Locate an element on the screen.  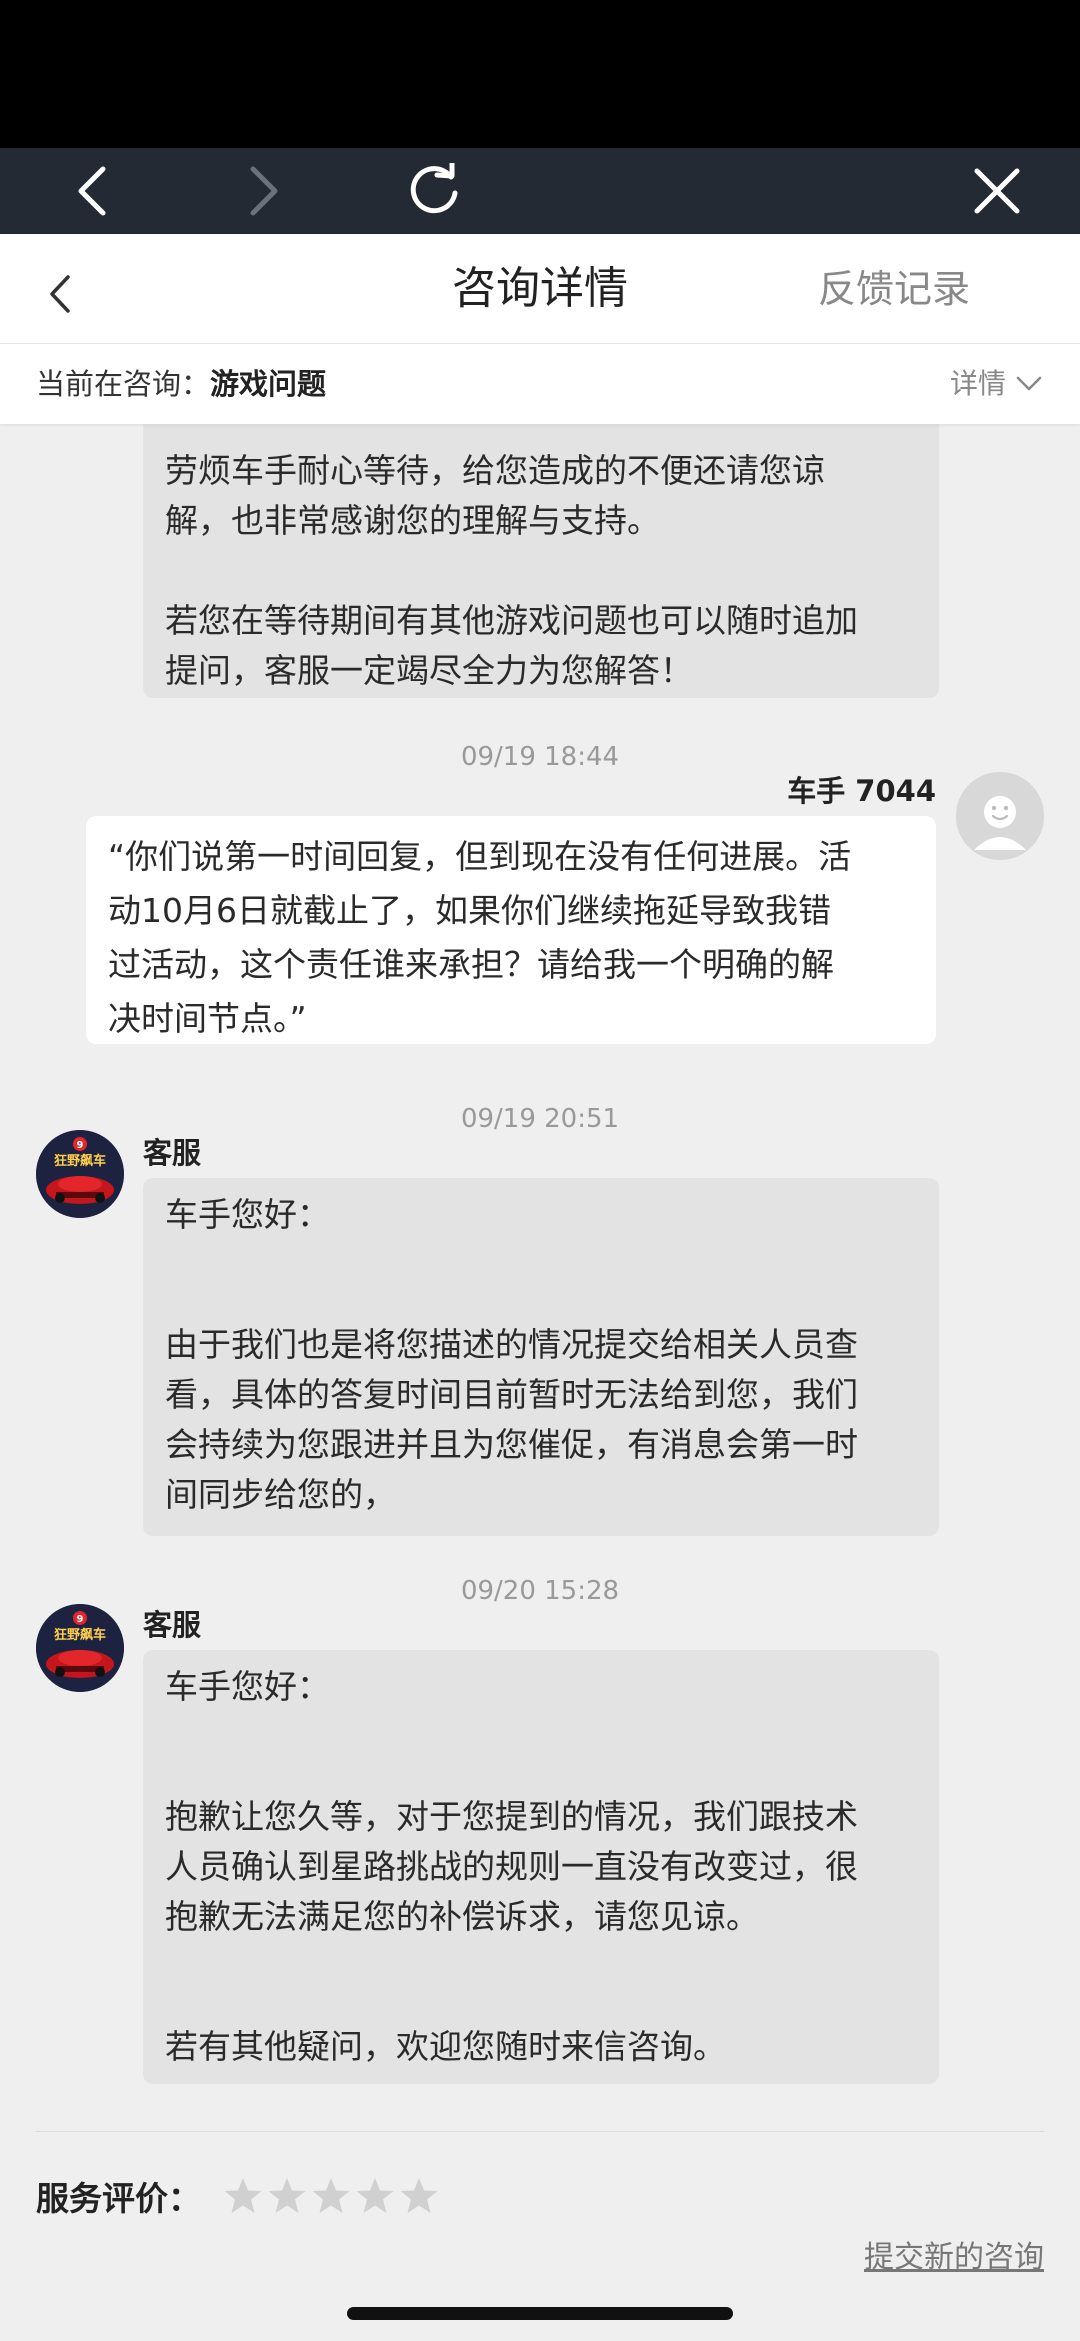
browser-back-button is located at coordinates (93, 191).